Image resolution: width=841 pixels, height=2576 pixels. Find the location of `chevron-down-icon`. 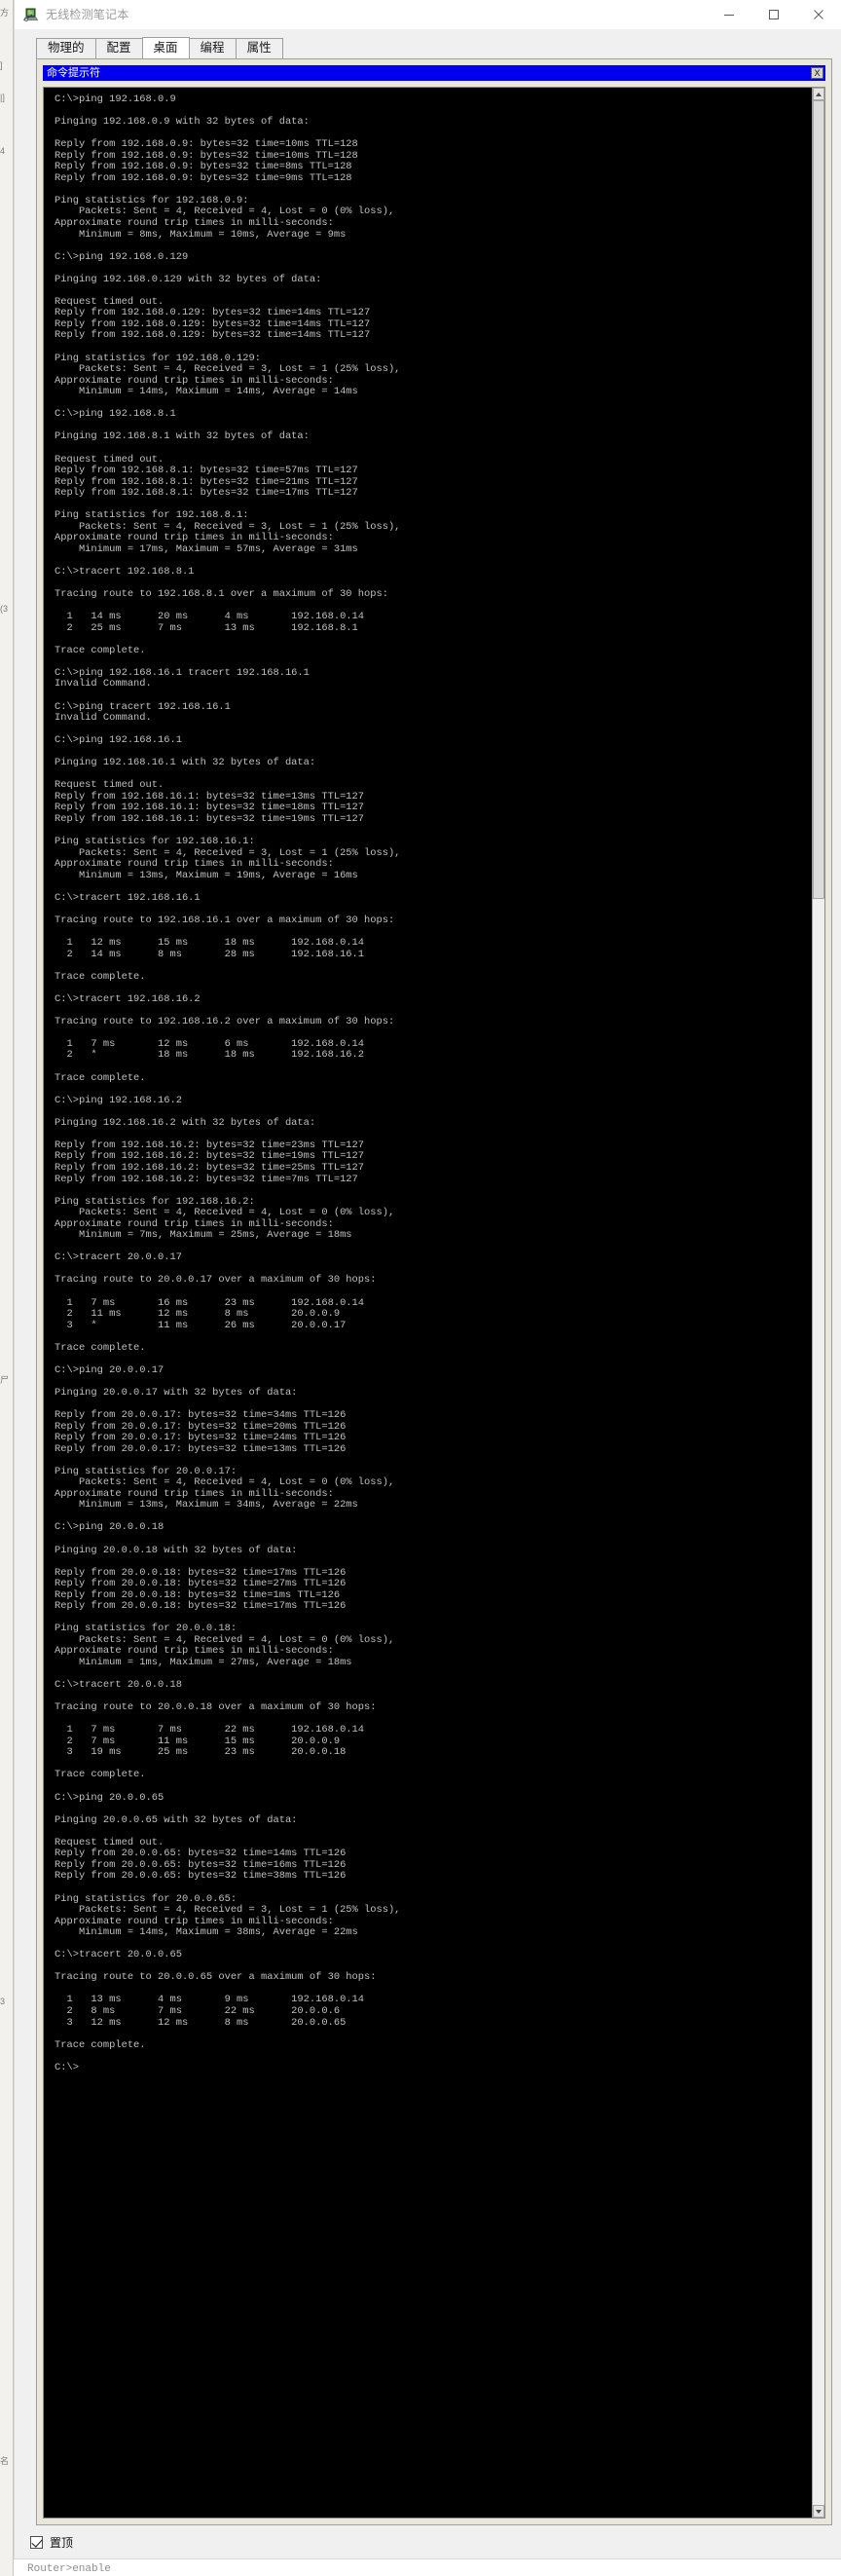

chevron-down-icon is located at coordinates (819, 2511).